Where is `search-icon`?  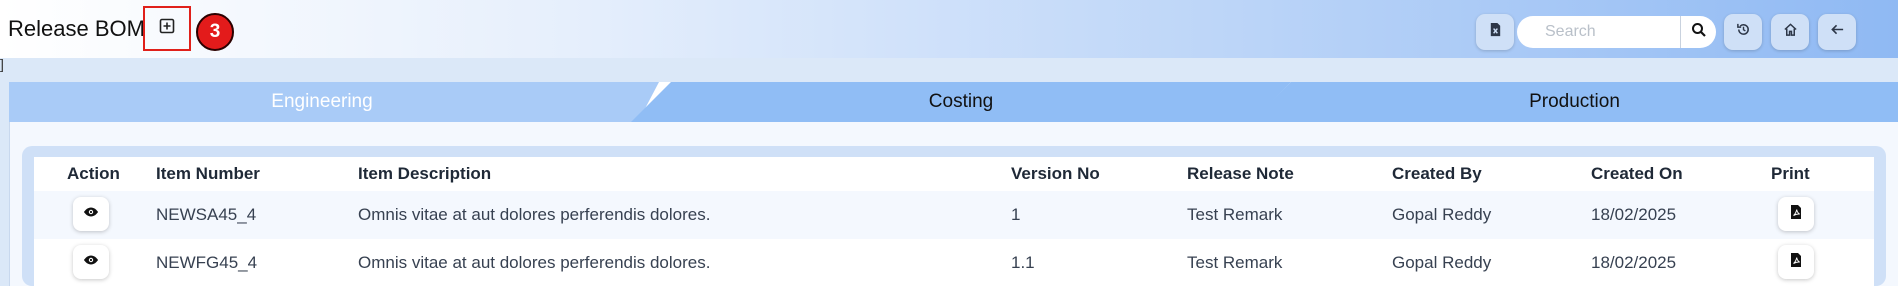 search-icon is located at coordinates (1699, 32).